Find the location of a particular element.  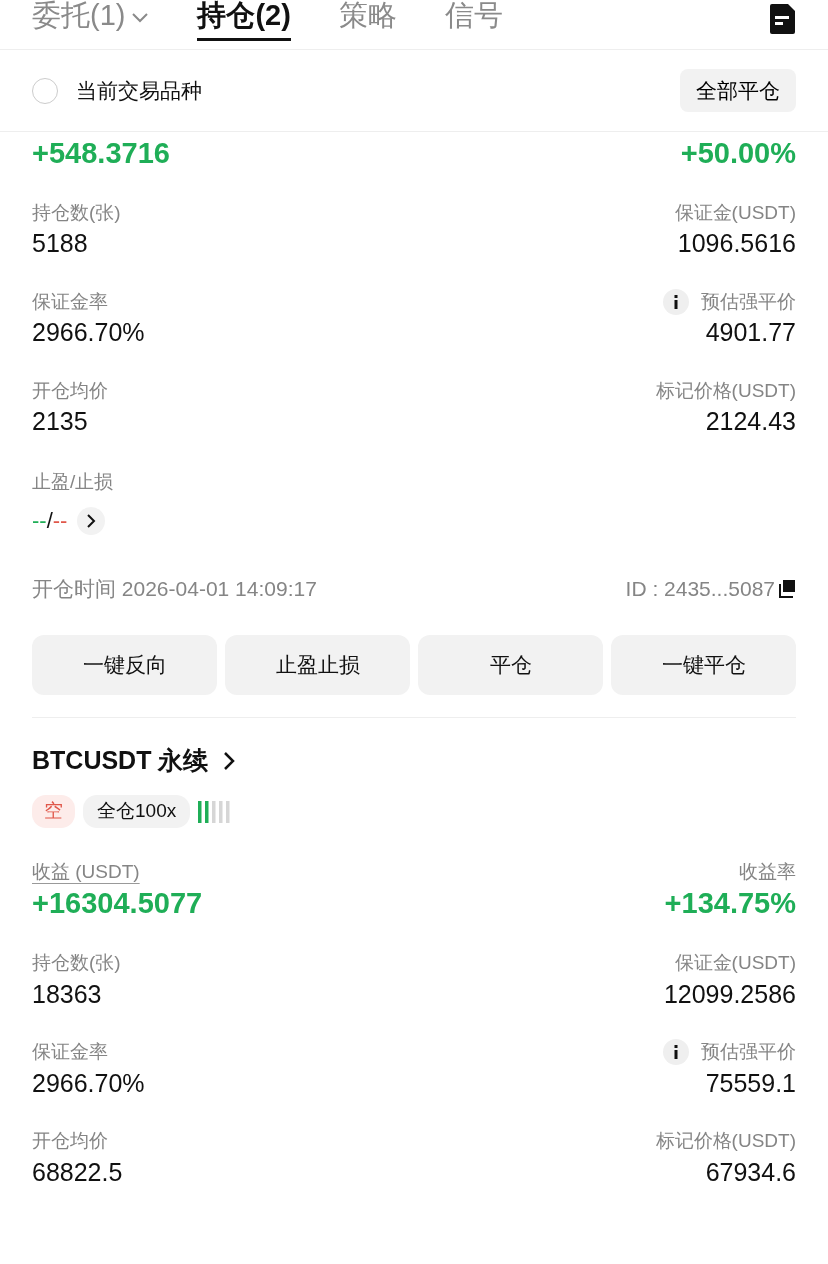

pnl-value: +16304.5077 is located at coordinates (117, 904).